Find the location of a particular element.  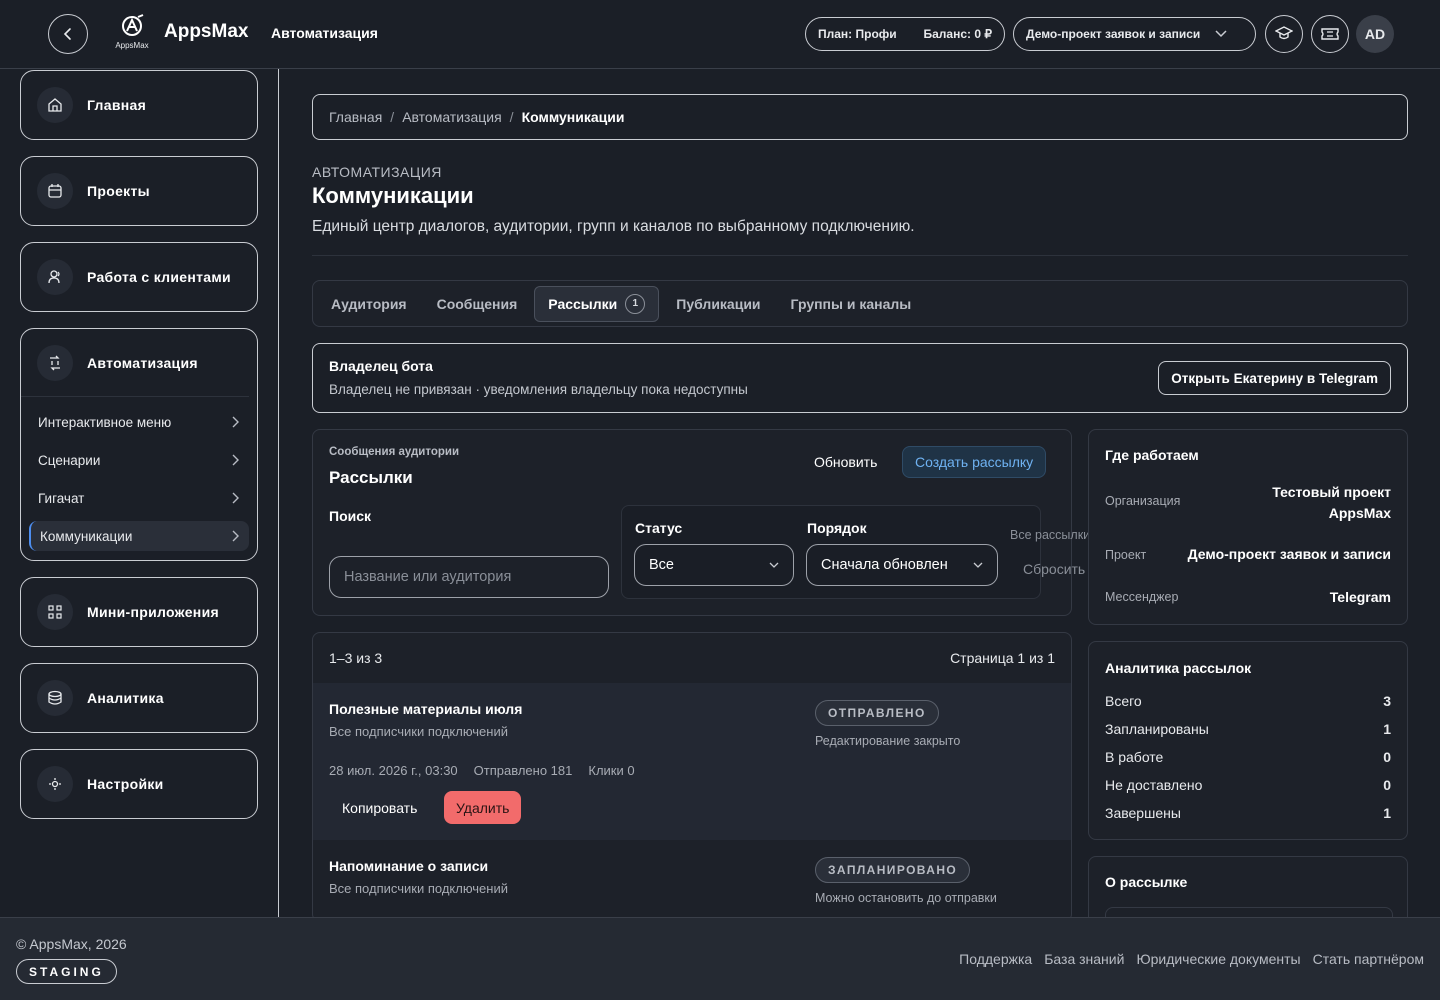

tab-publications: Публикации is located at coordinates (718, 304).